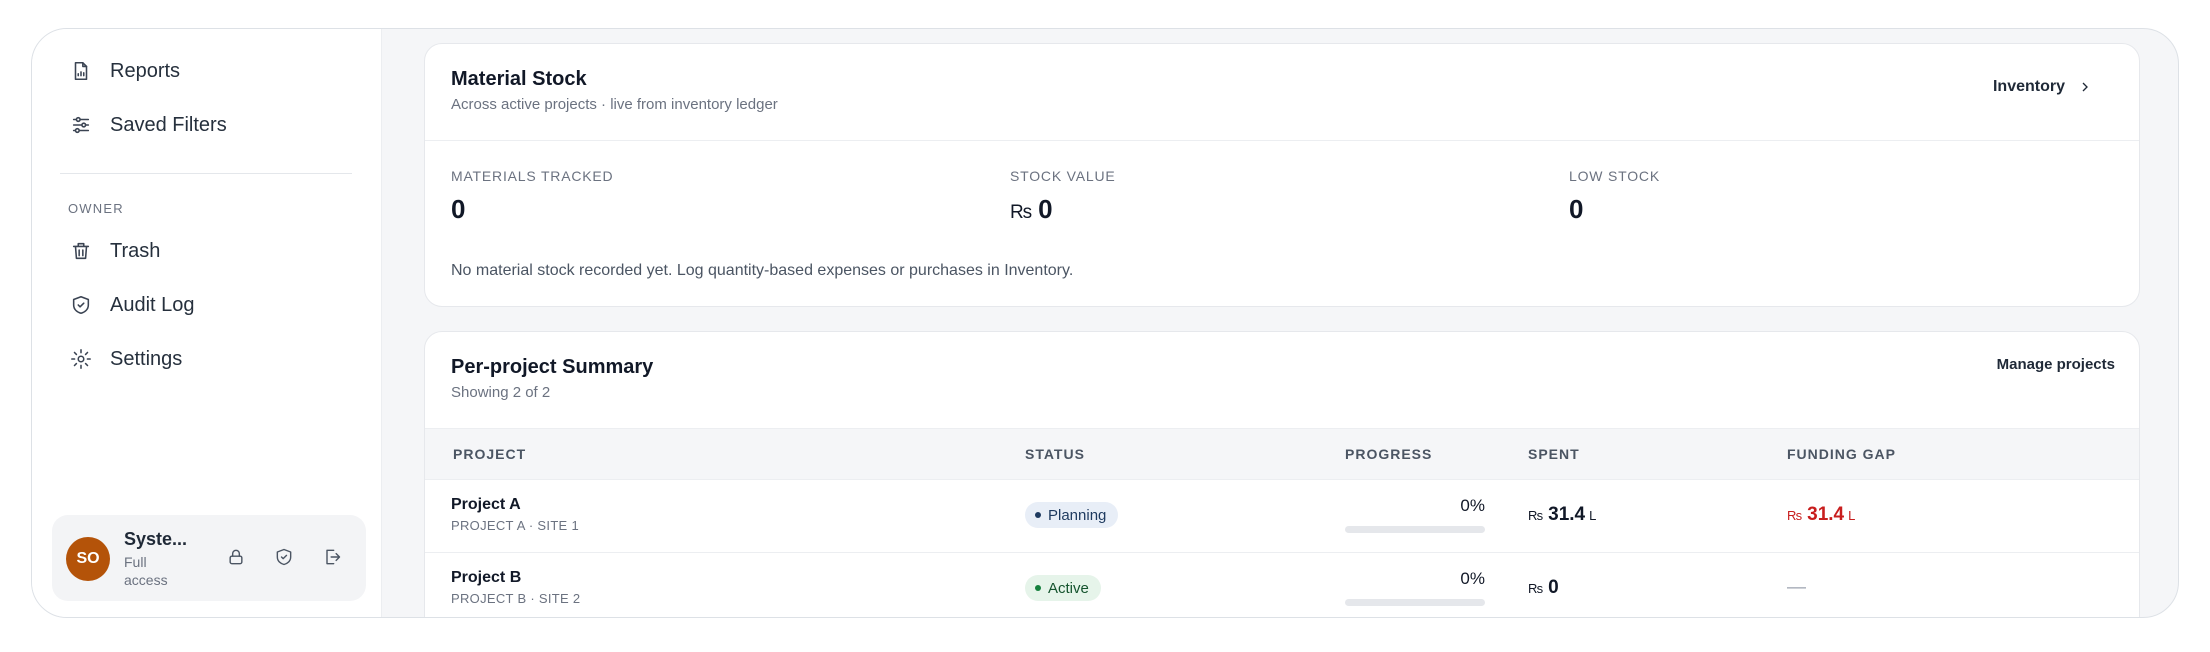  I want to click on sidebar-item-label: Trash, so click(135, 250).